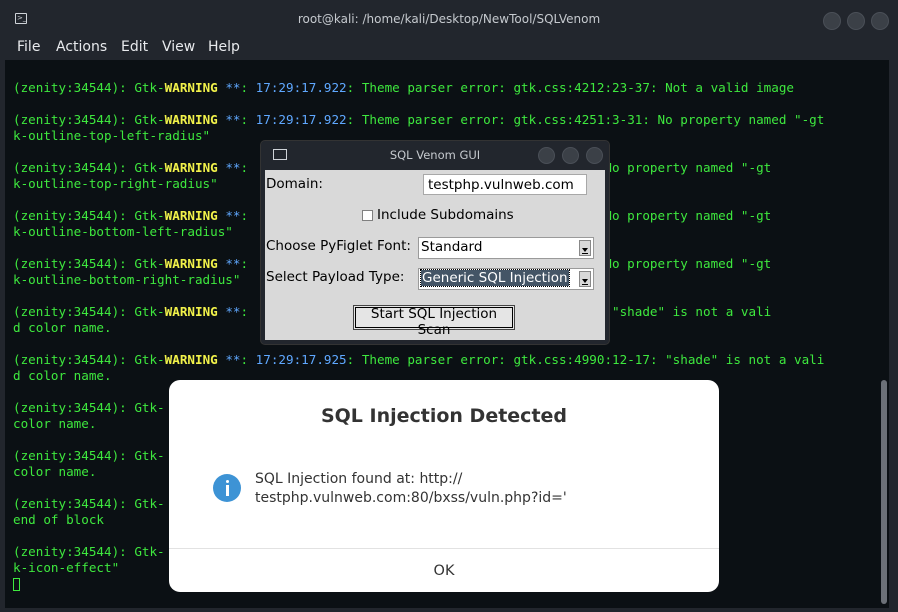 The width and height of the screenshot is (898, 612). What do you see at coordinates (449, 49) in the screenshot?
I see `menu-bar: File Actions Edit View Help` at bounding box center [449, 49].